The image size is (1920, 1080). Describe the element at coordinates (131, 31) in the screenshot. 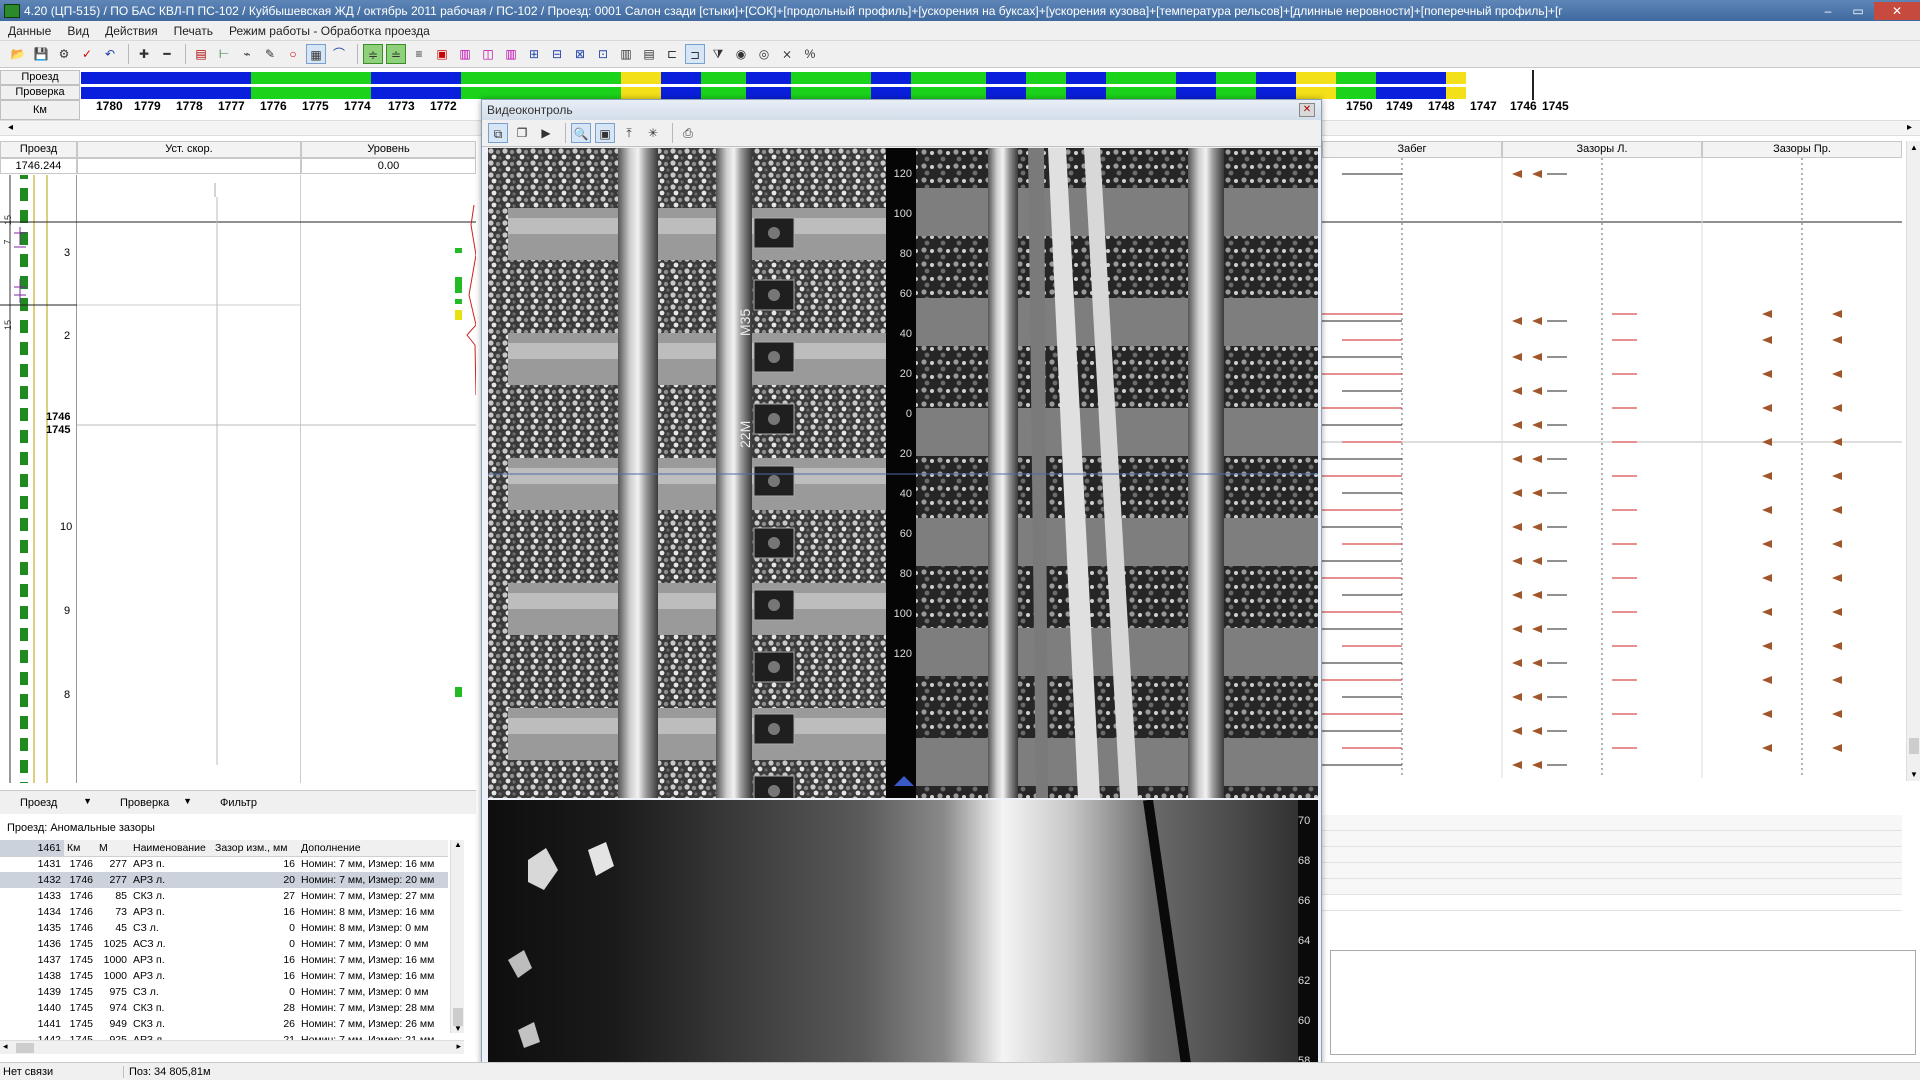

I see `menu-actions: Действия` at that location.